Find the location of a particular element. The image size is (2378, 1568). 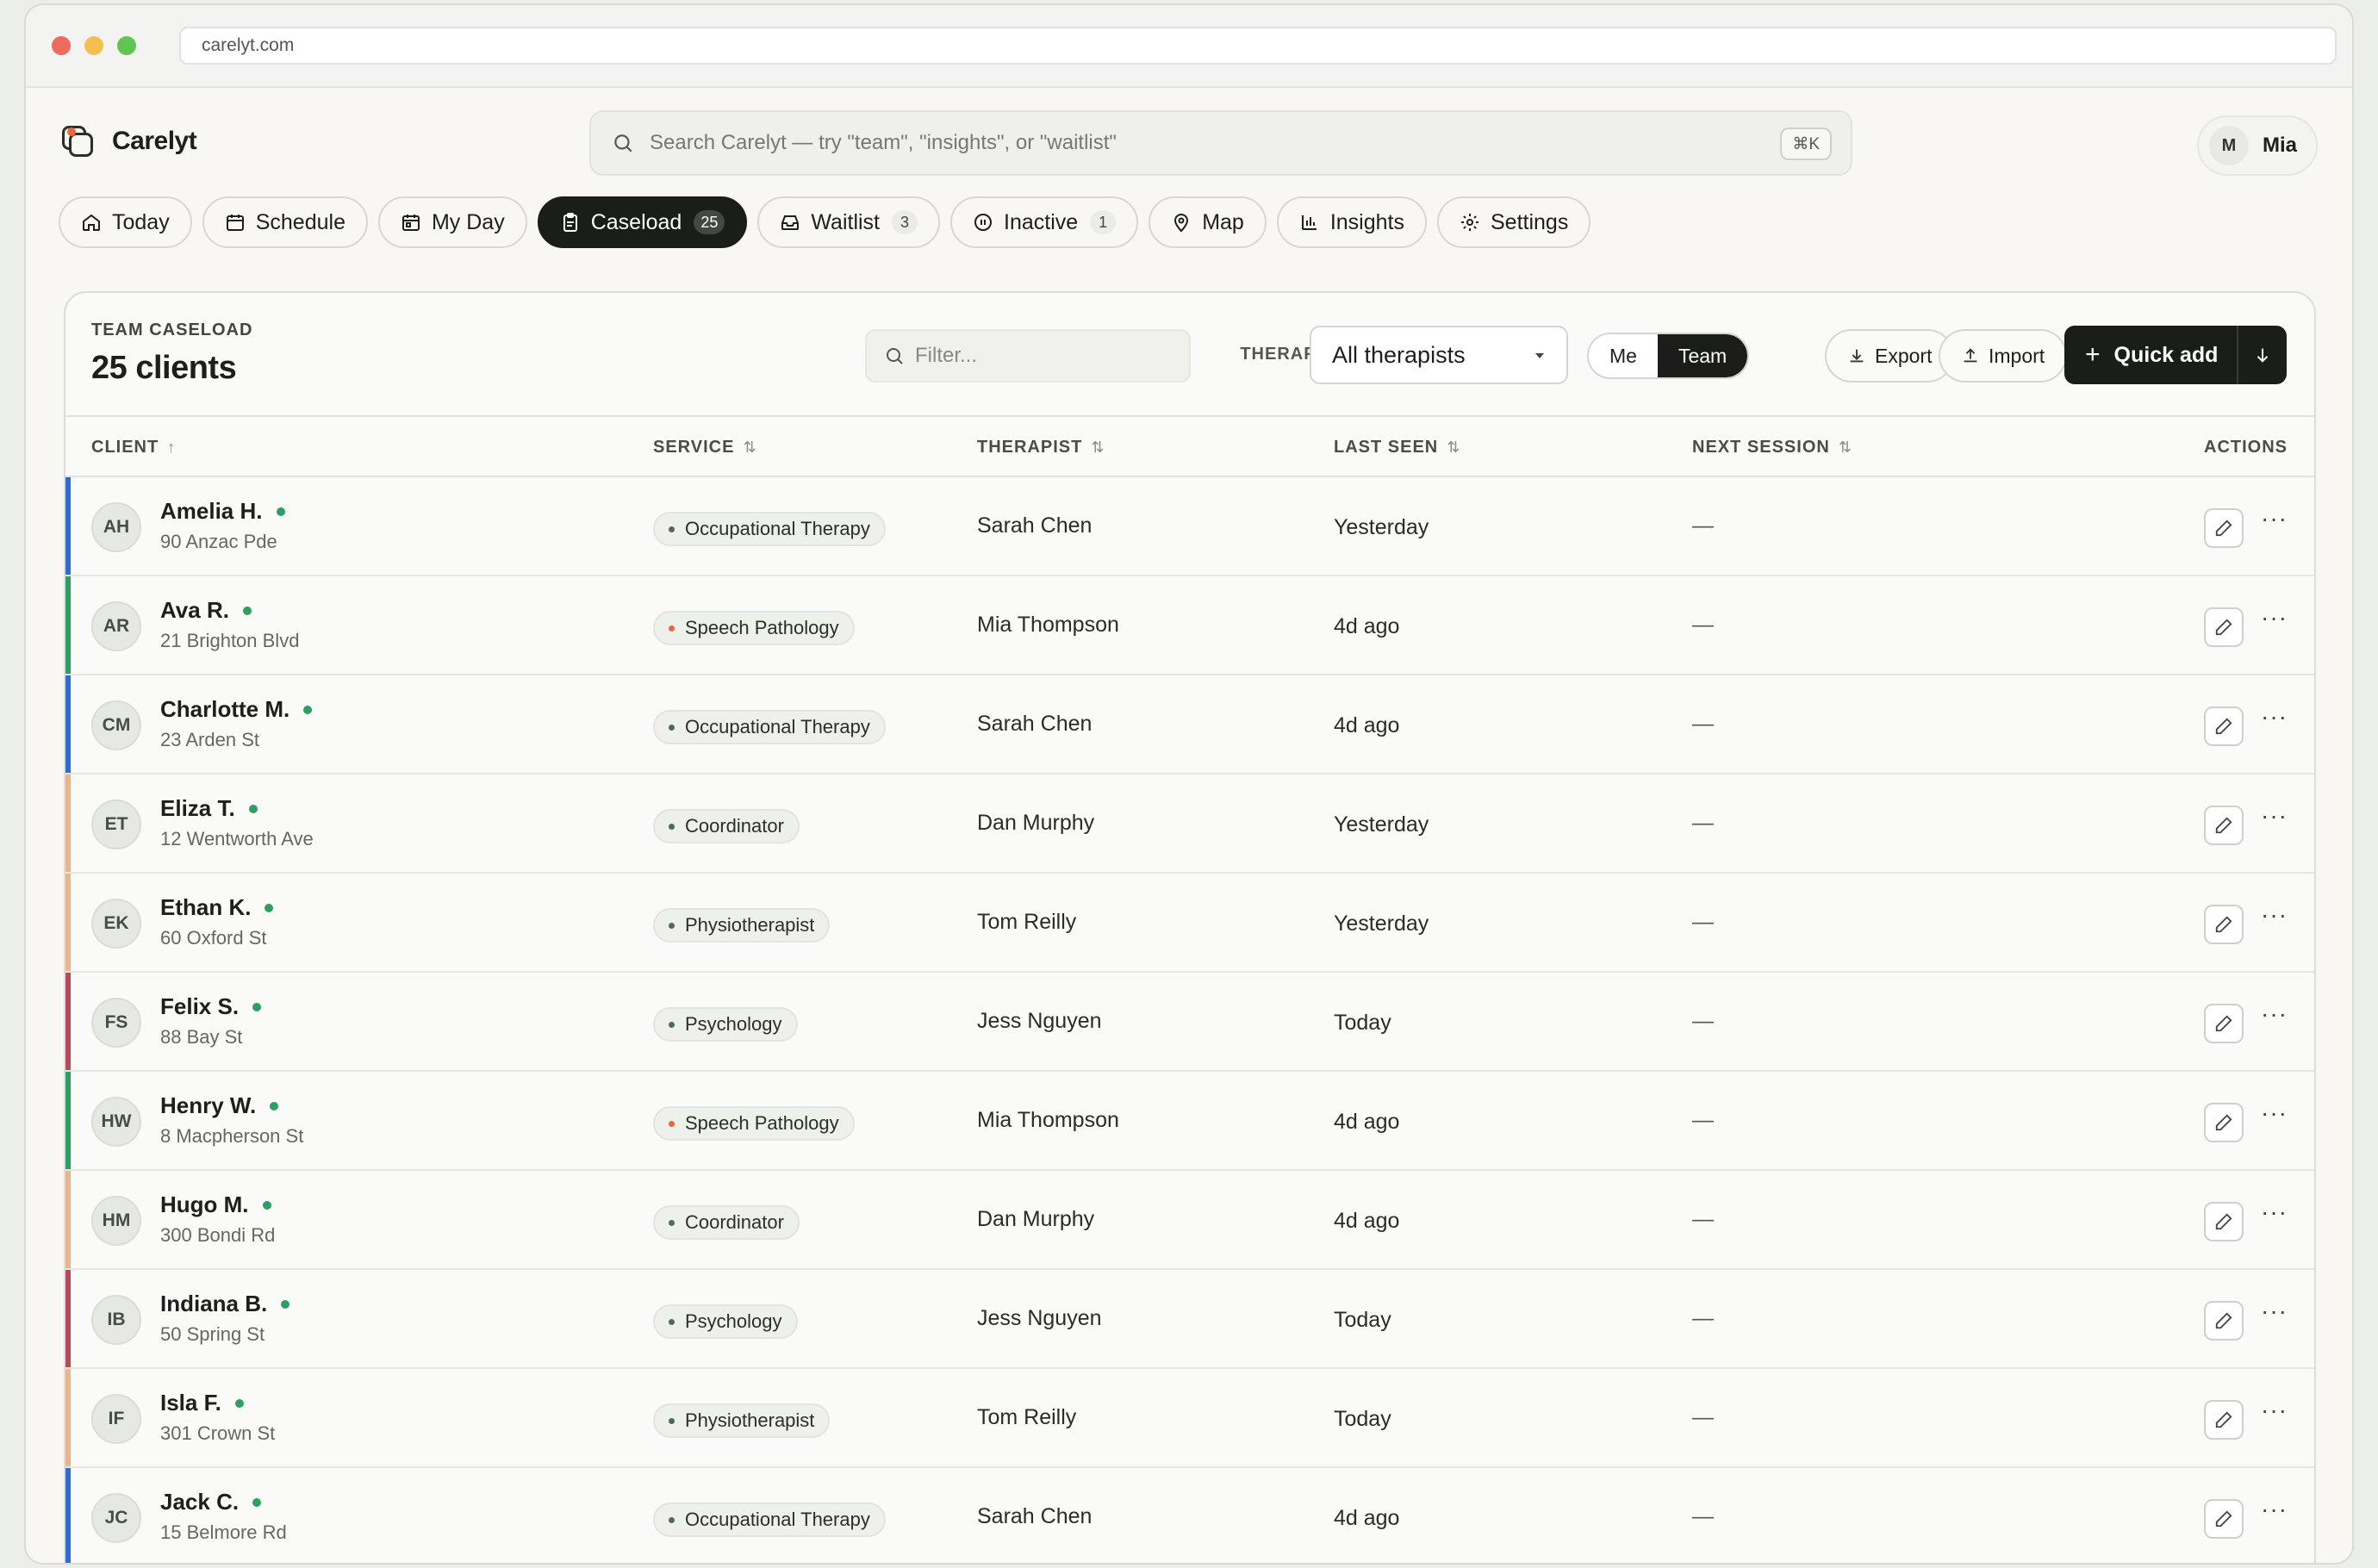

minimize-window-button is located at coordinates (94, 46).